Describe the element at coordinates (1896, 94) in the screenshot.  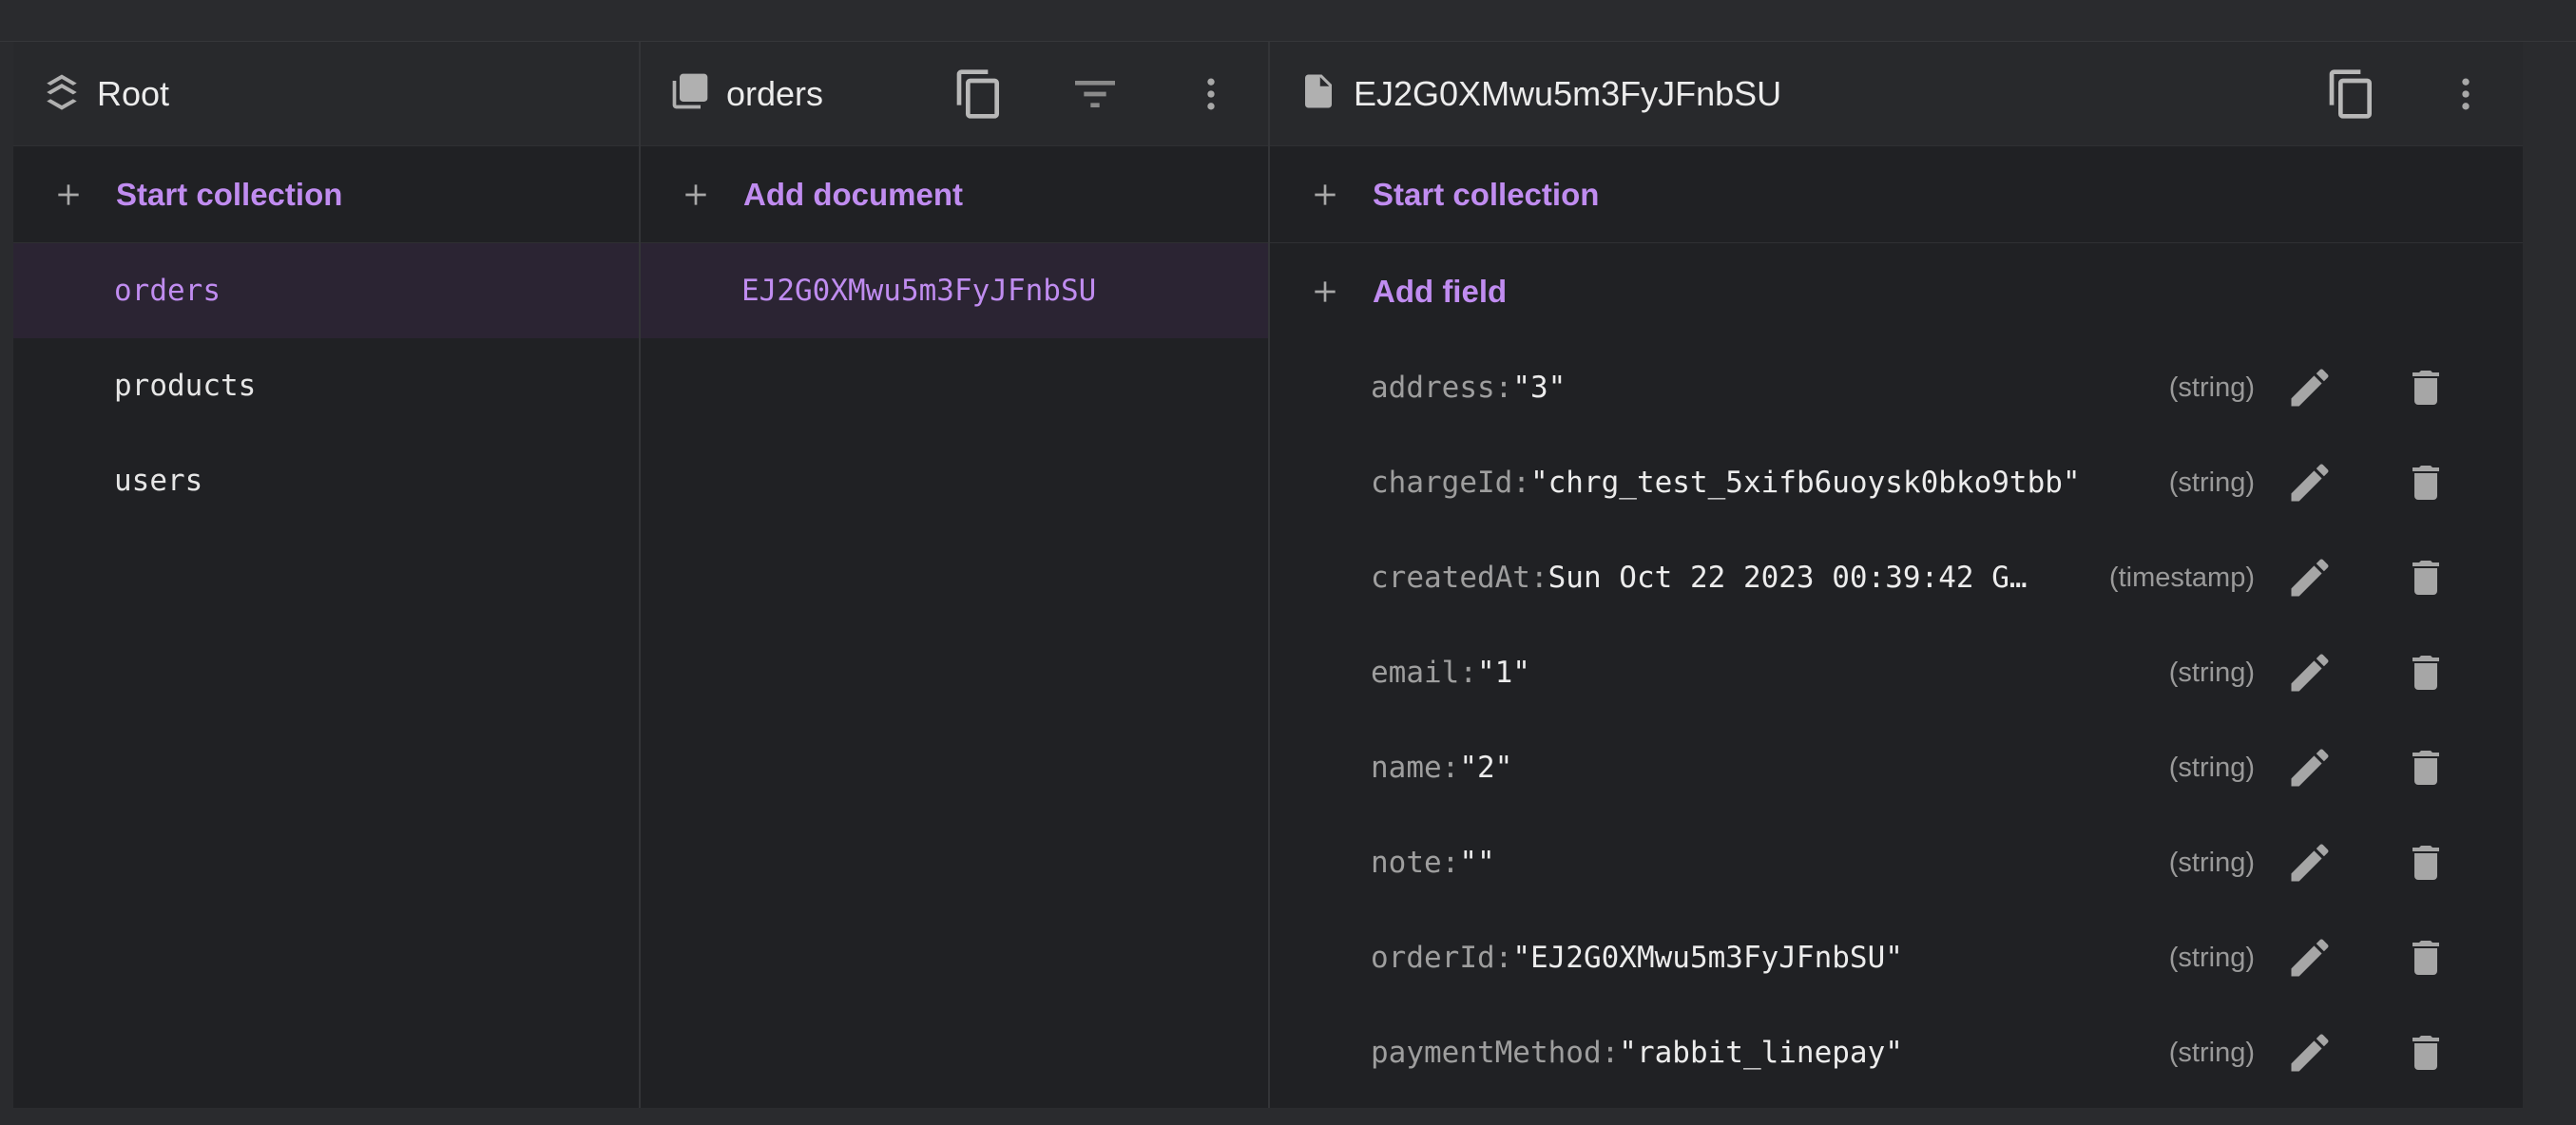
I see `document-header: EJ2G0XMwu5m3FyJFnbSU` at that location.